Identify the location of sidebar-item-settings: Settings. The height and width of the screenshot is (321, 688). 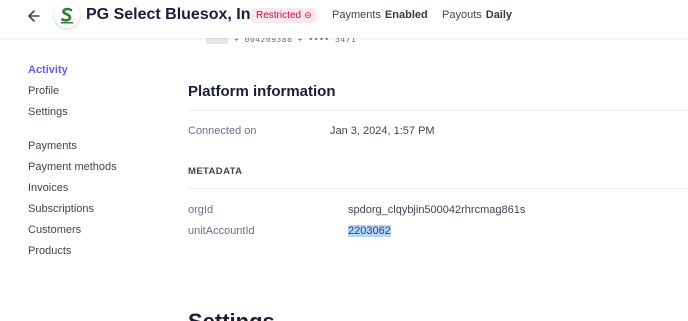
(48, 112).